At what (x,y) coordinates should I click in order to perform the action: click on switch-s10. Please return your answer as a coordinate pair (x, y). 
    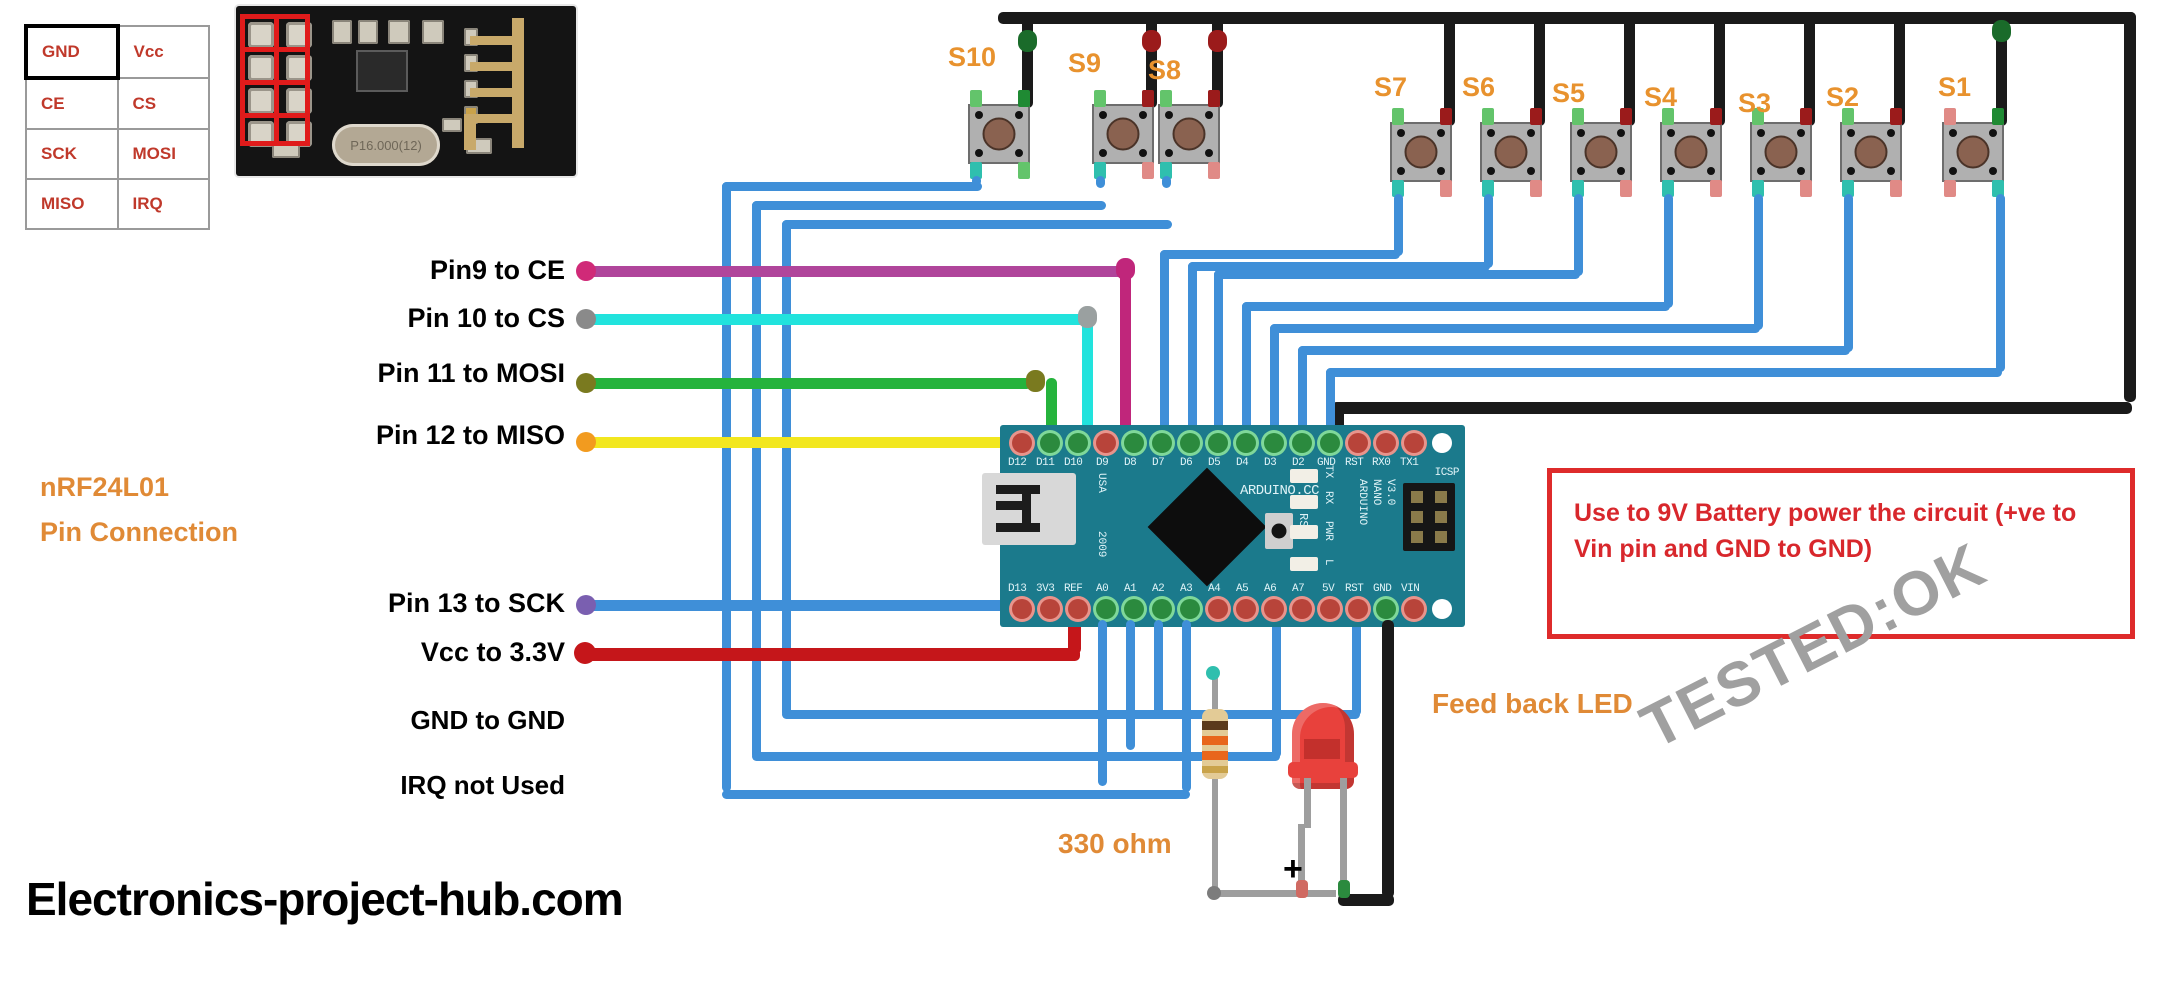
    Looking at the image, I should click on (999, 134).